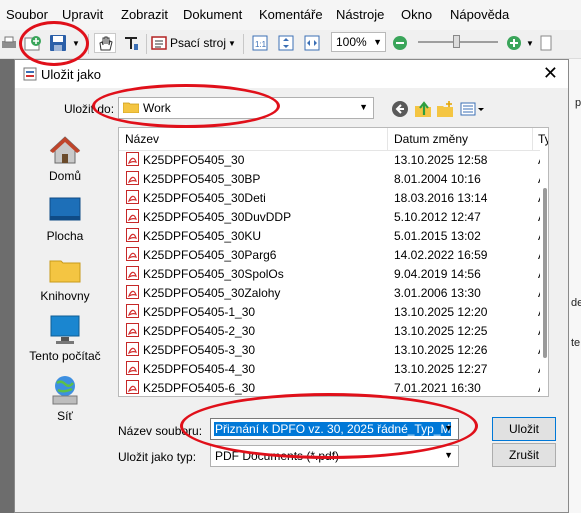  What do you see at coordinates (159, 43) in the screenshot?
I see `typewriter-icon` at bounding box center [159, 43].